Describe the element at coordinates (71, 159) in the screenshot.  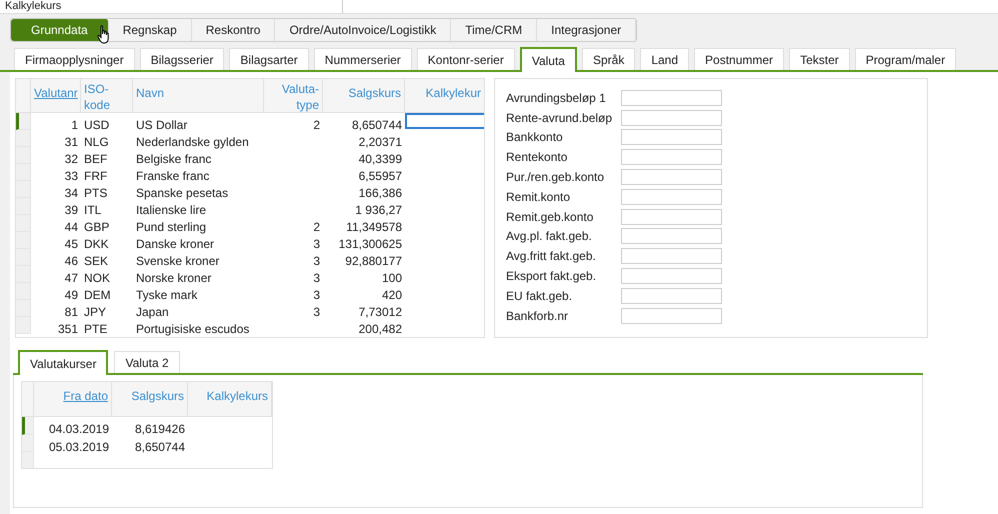
I see `table-cell: 32` at that location.